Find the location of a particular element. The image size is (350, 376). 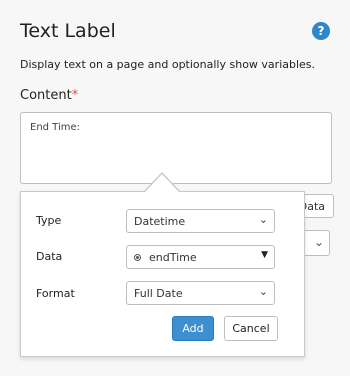

type-select-value: Datetime is located at coordinates (160, 221).